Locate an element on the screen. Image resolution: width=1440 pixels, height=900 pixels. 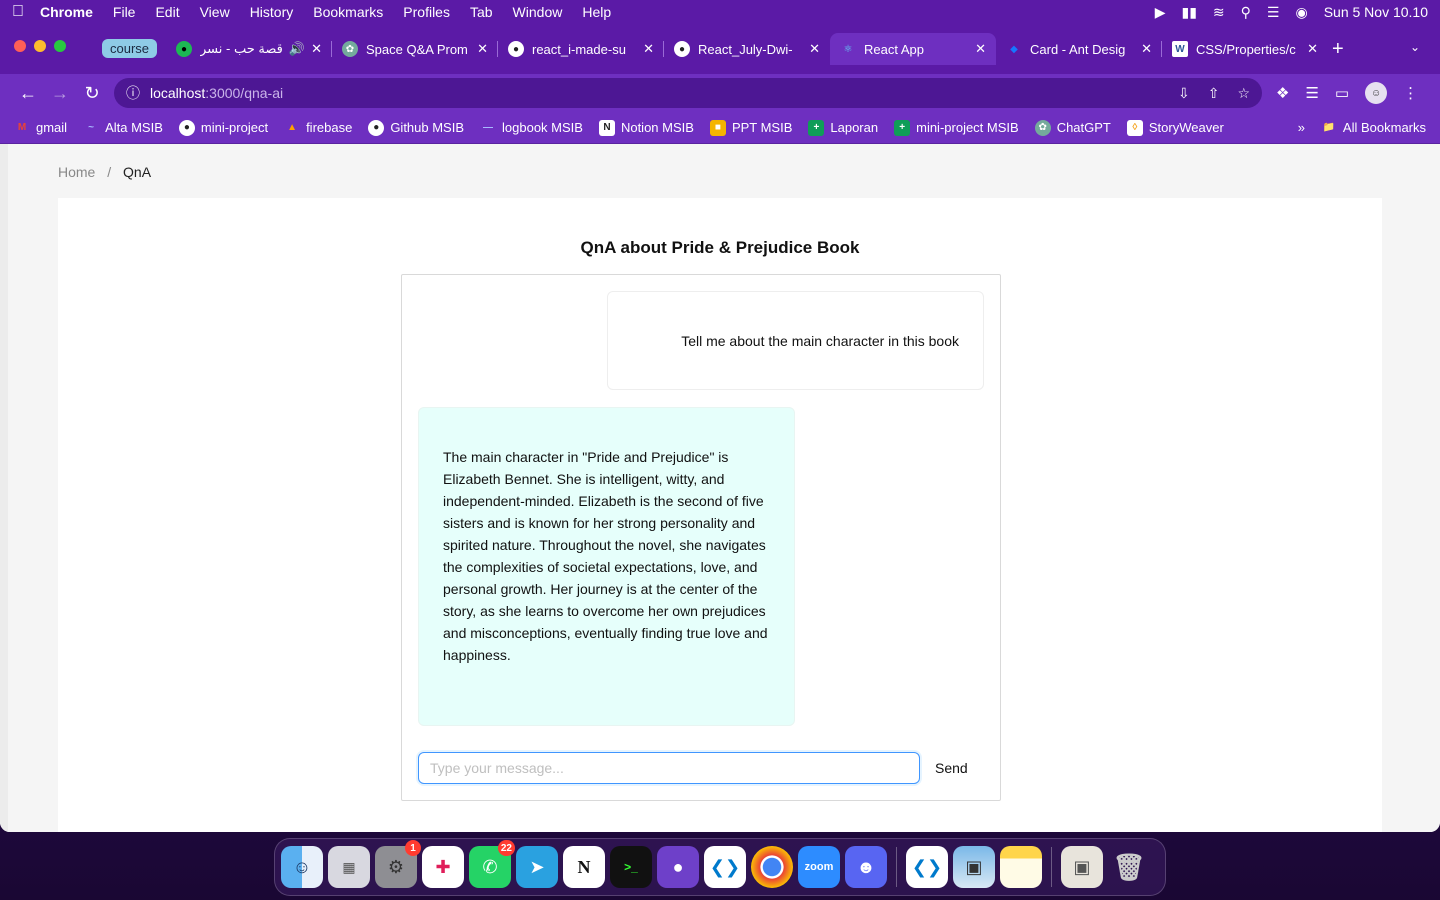
bookmark-mini-project: ● mini-project is located at coordinates (223, 127).